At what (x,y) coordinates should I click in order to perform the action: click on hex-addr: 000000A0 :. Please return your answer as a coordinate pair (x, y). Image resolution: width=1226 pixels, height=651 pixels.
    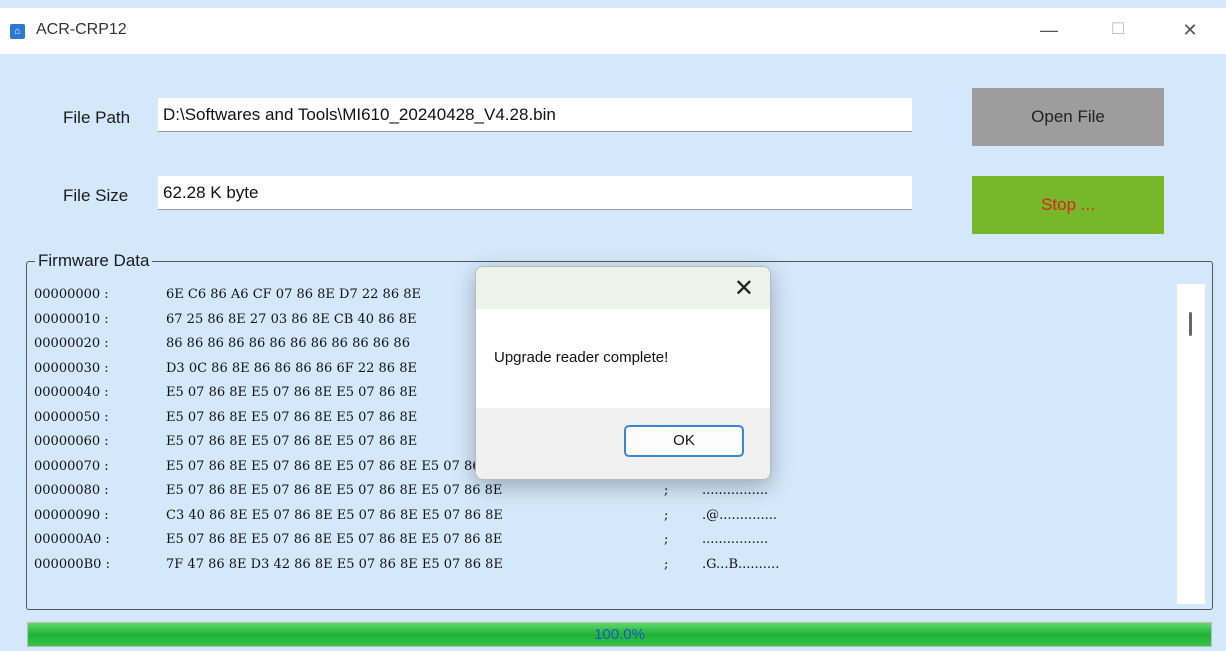
    Looking at the image, I should click on (72, 539).